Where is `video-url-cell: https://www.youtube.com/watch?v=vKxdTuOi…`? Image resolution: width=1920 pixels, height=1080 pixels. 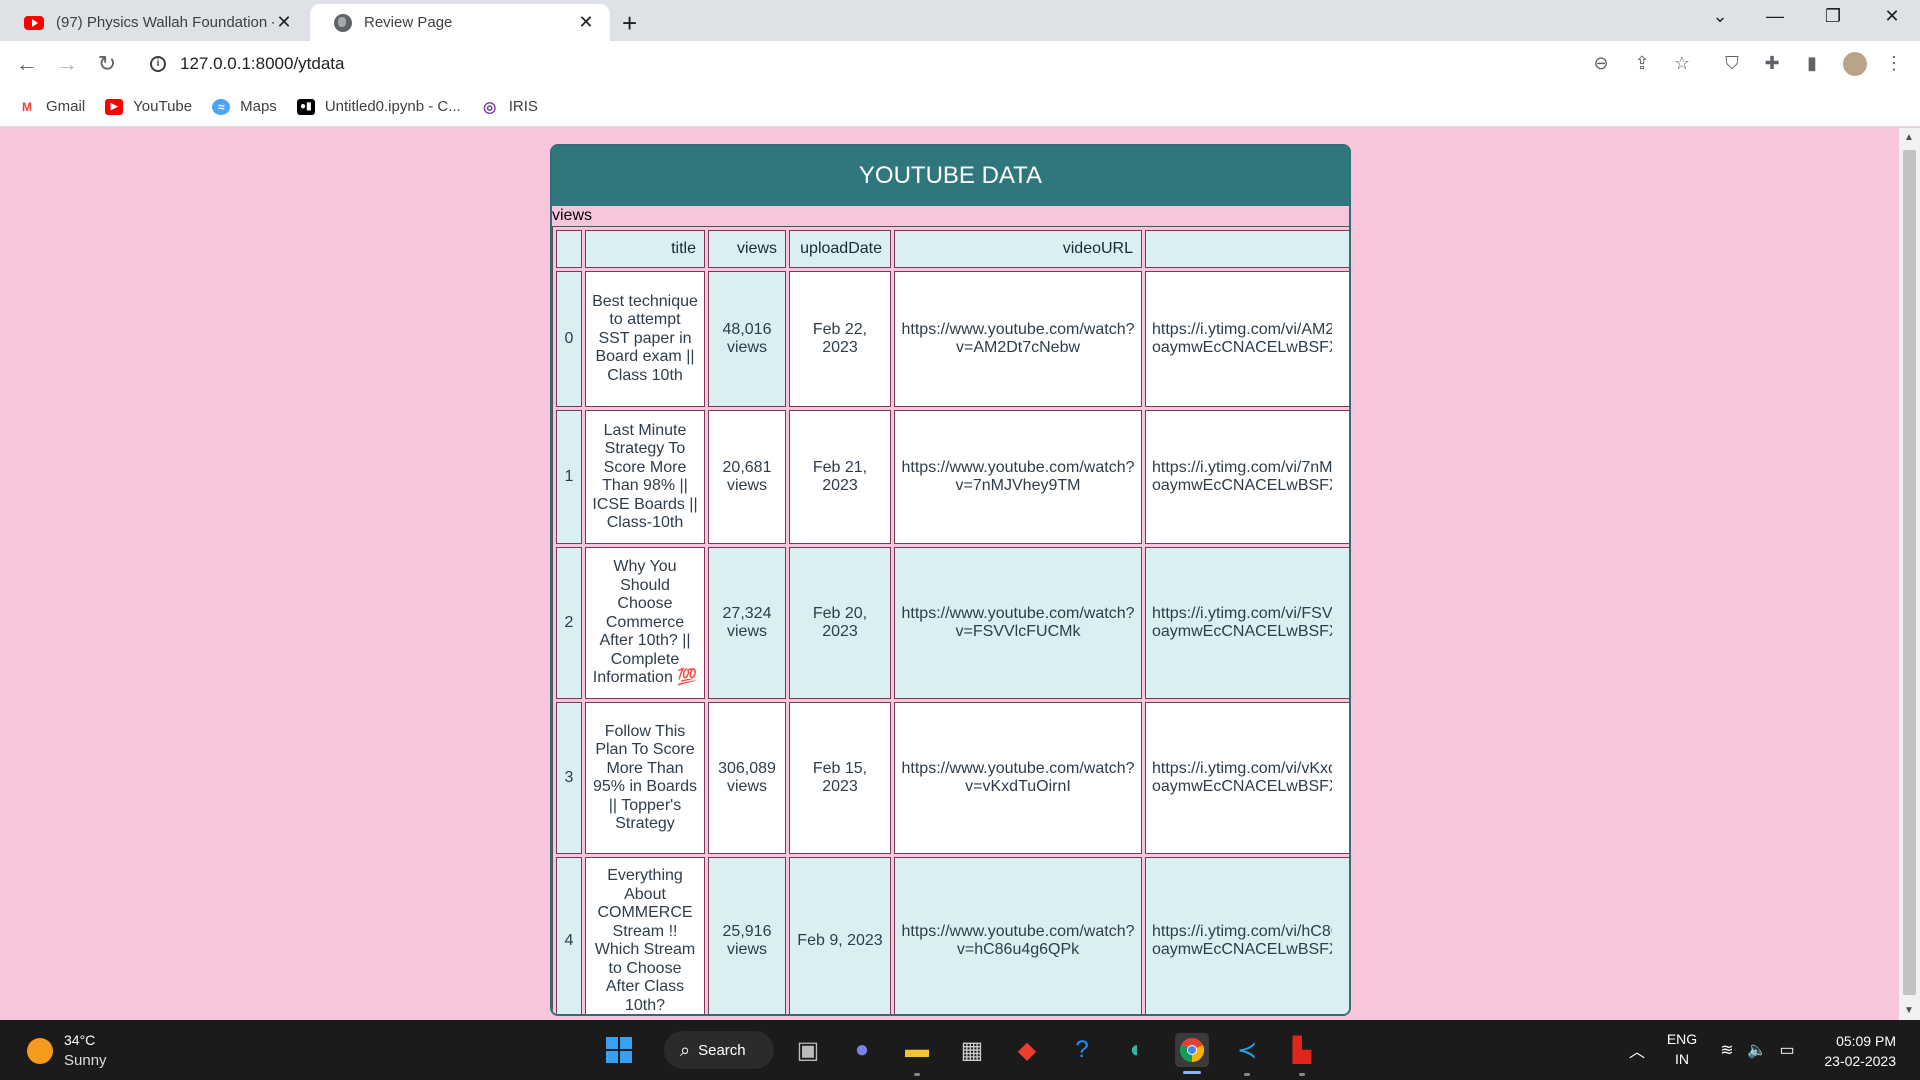
video-url-cell: https://www.youtube.com/watch?v=vKxdTuOi… is located at coordinates (1018, 778).